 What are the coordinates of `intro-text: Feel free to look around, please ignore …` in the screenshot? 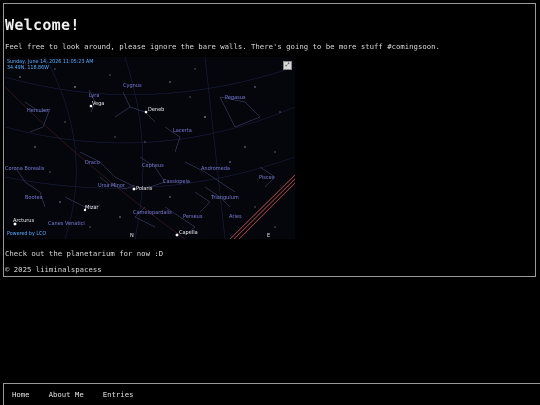 It's located at (222, 46).